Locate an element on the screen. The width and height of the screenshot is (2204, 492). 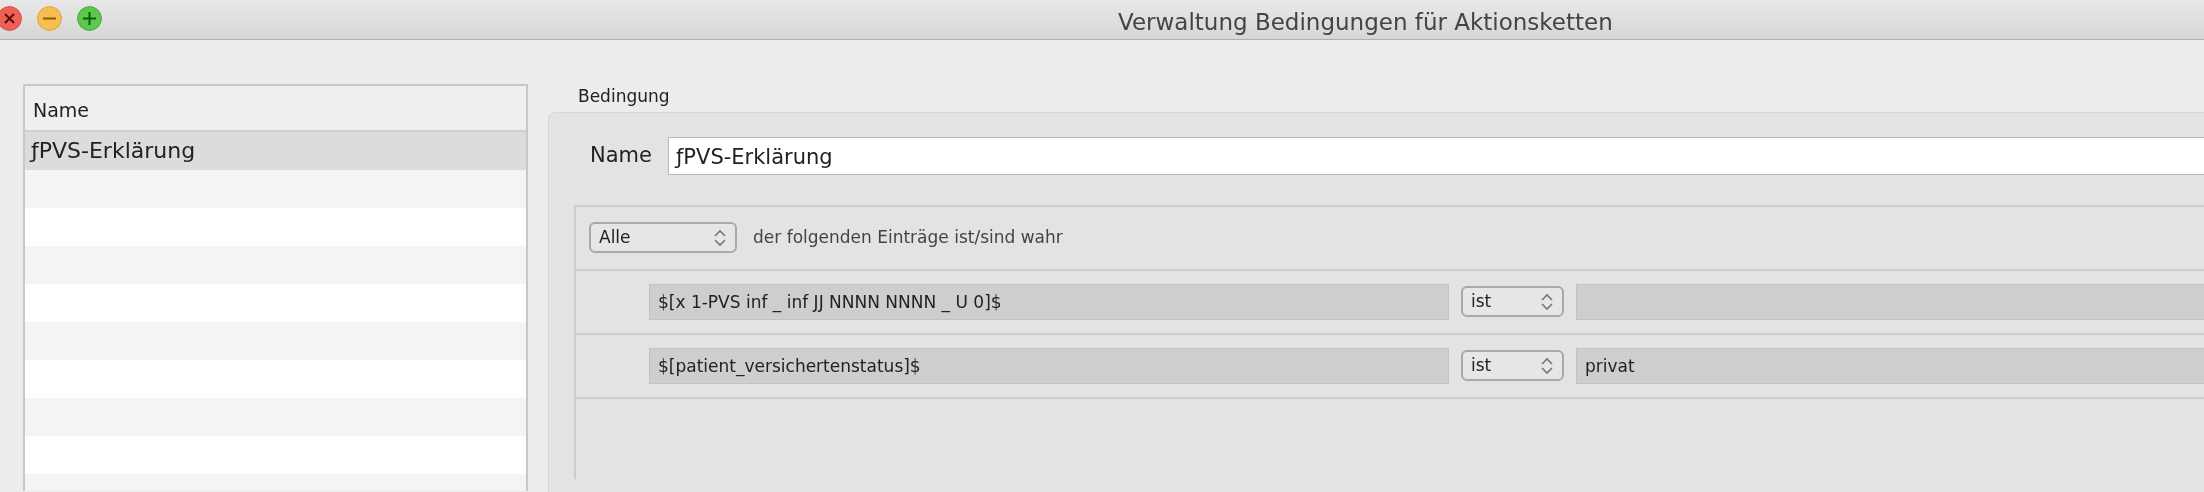
close-icon is located at coordinates (11, 18).